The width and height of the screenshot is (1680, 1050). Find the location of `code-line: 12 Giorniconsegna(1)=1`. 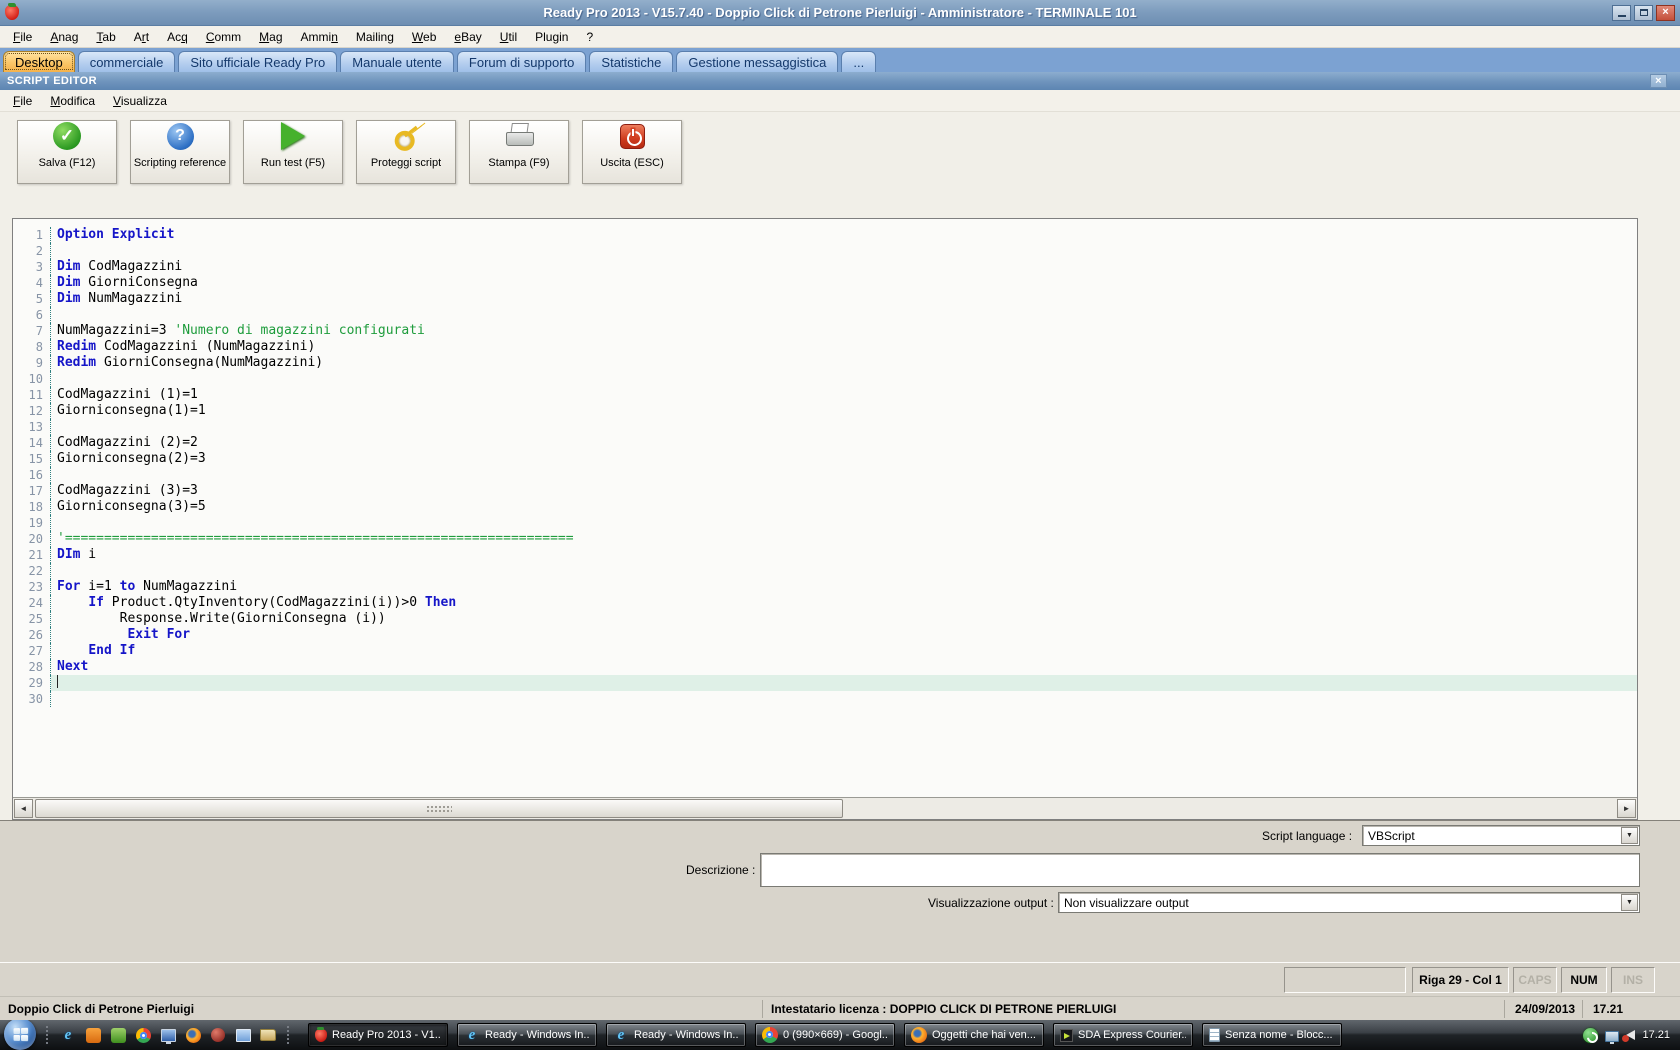

code-line: 12 Giorniconsegna(1)=1 is located at coordinates (825, 411).